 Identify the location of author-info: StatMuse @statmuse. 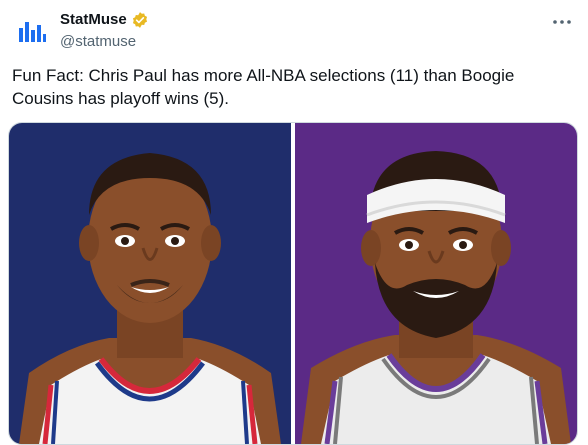
(104, 31).